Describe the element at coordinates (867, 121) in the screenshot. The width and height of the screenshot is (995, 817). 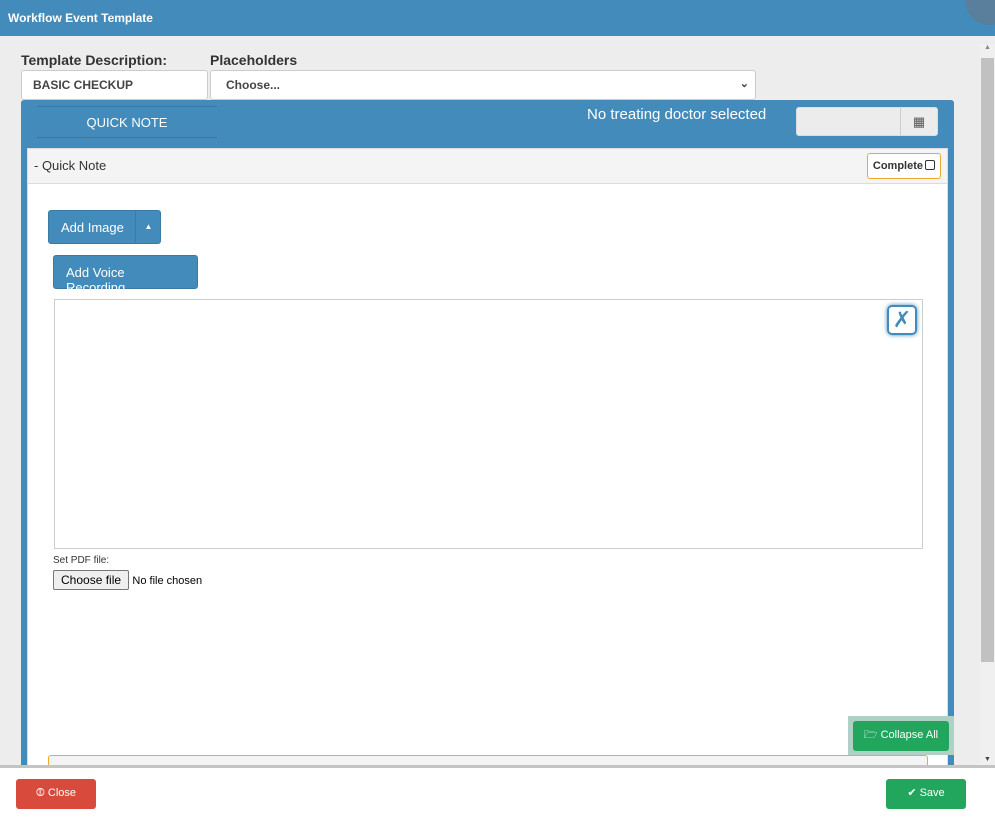
I see `date-input: ▦` at that location.